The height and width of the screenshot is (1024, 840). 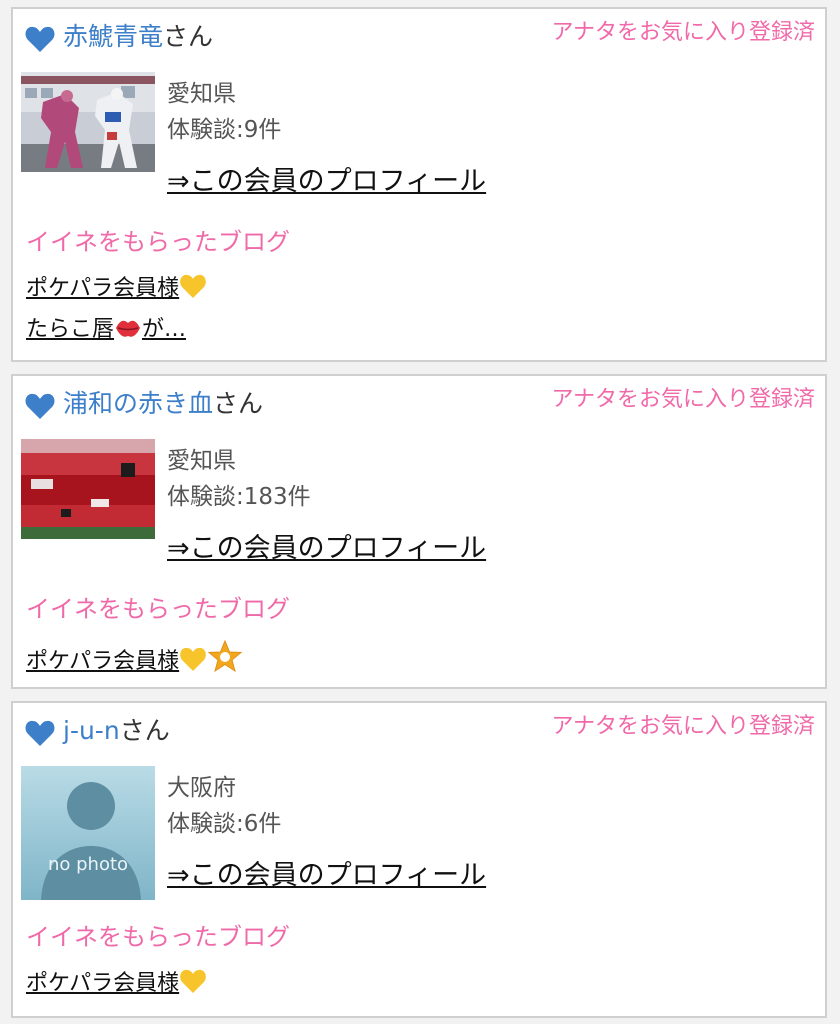 What do you see at coordinates (116, 731) in the screenshot?
I see `member-name: j-u-nさん` at bounding box center [116, 731].